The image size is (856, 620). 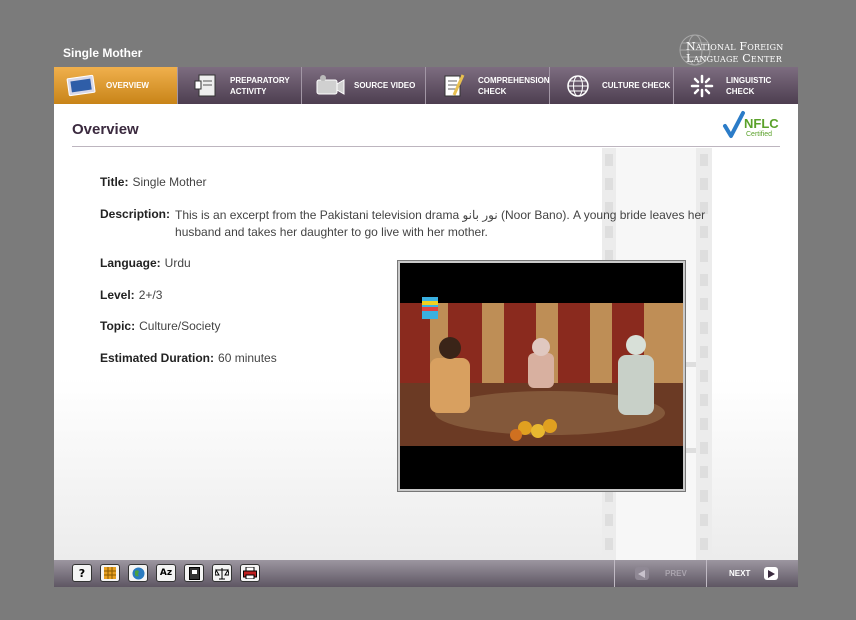 I want to click on tab-label: Source Video, so click(x=385, y=85).